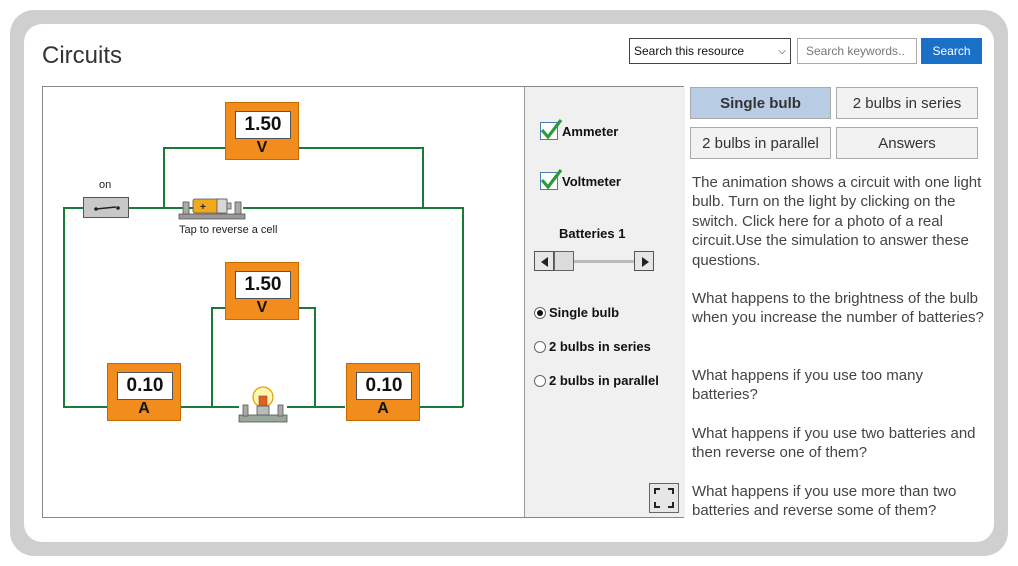 The image size is (1018, 566). What do you see at coordinates (564, 261) in the screenshot?
I see `slider-thumb` at bounding box center [564, 261].